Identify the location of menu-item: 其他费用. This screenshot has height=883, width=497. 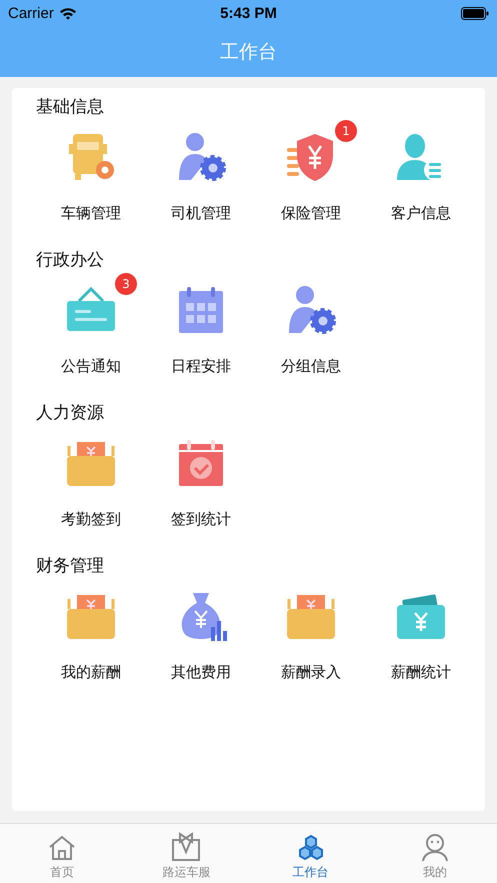
(201, 641).